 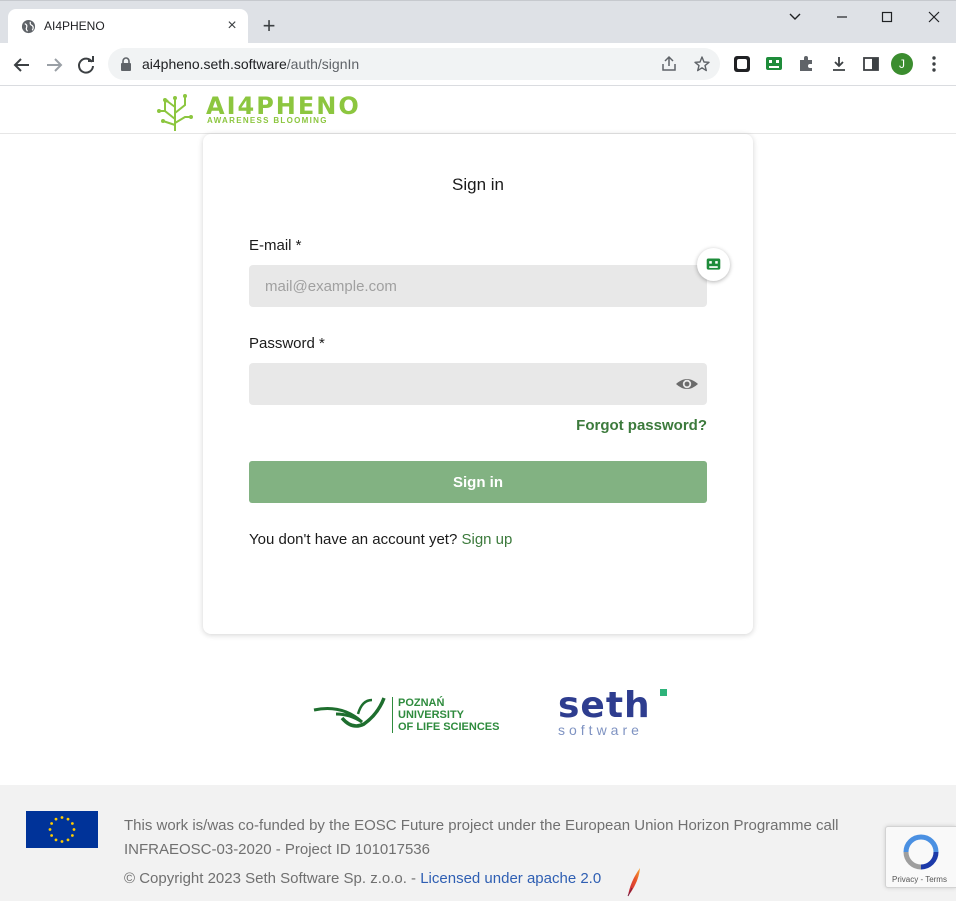 What do you see at coordinates (355, 539) in the screenshot?
I see `no-account-text: You don't have an account yet?` at bounding box center [355, 539].